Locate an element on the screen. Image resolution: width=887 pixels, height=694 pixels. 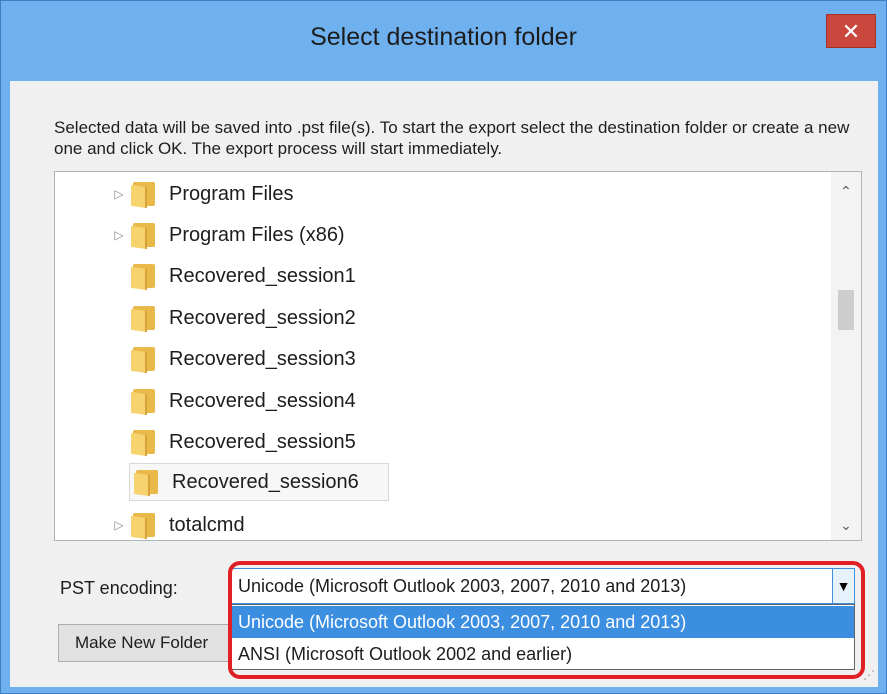
tree-item: Recovered_session3 is located at coordinates (241, 359).